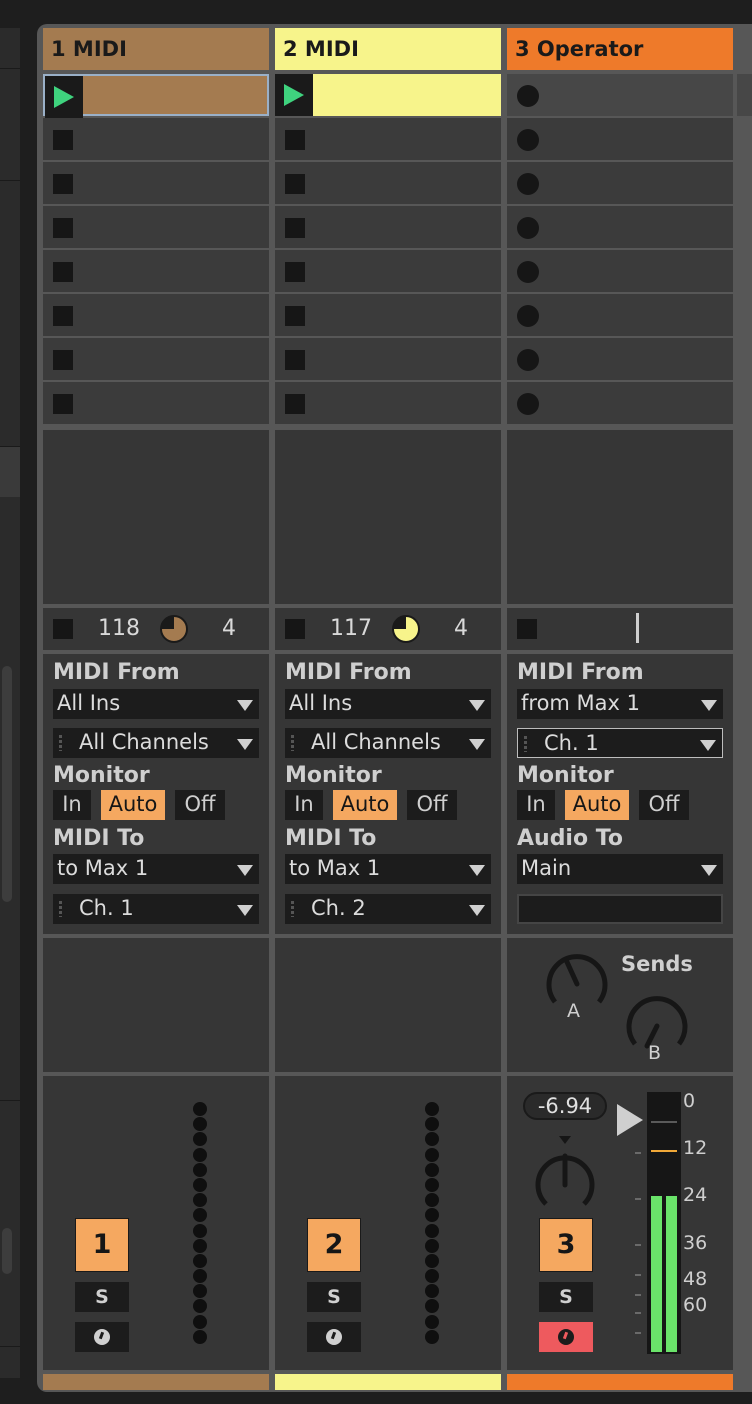 The width and height of the screenshot is (752, 1404). What do you see at coordinates (620, 869) in the screenshot?
I see `output-type-dropdown: Main` at bounding box center [620, 869].